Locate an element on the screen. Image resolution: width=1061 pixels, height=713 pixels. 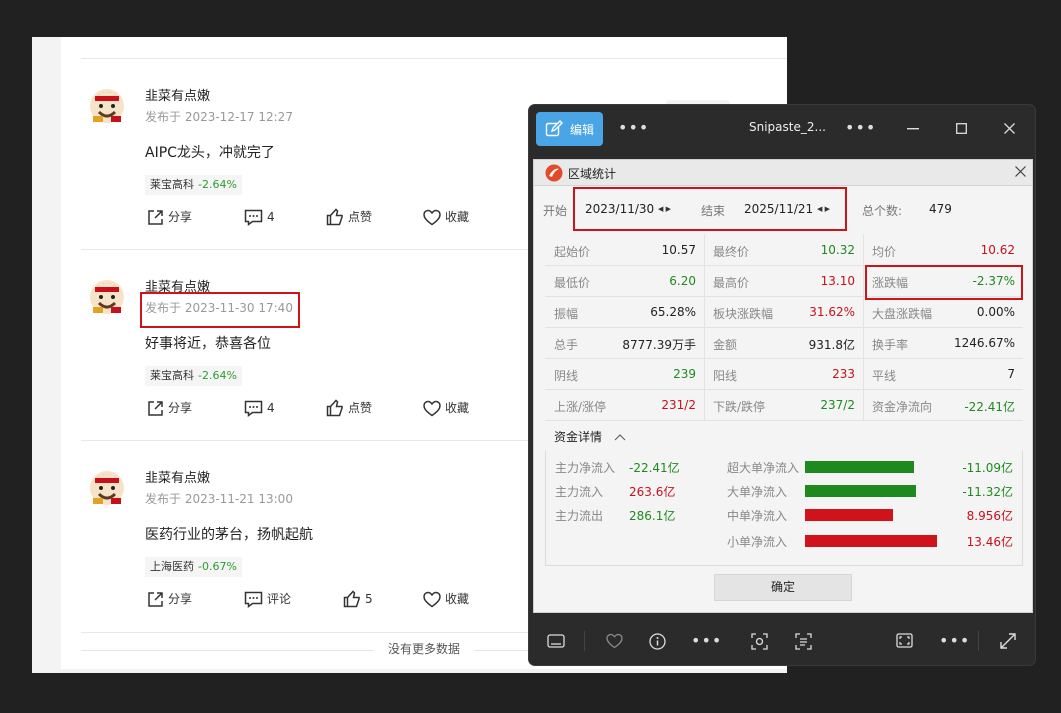
stat-value: 239 is located at coordinates (684, 374).